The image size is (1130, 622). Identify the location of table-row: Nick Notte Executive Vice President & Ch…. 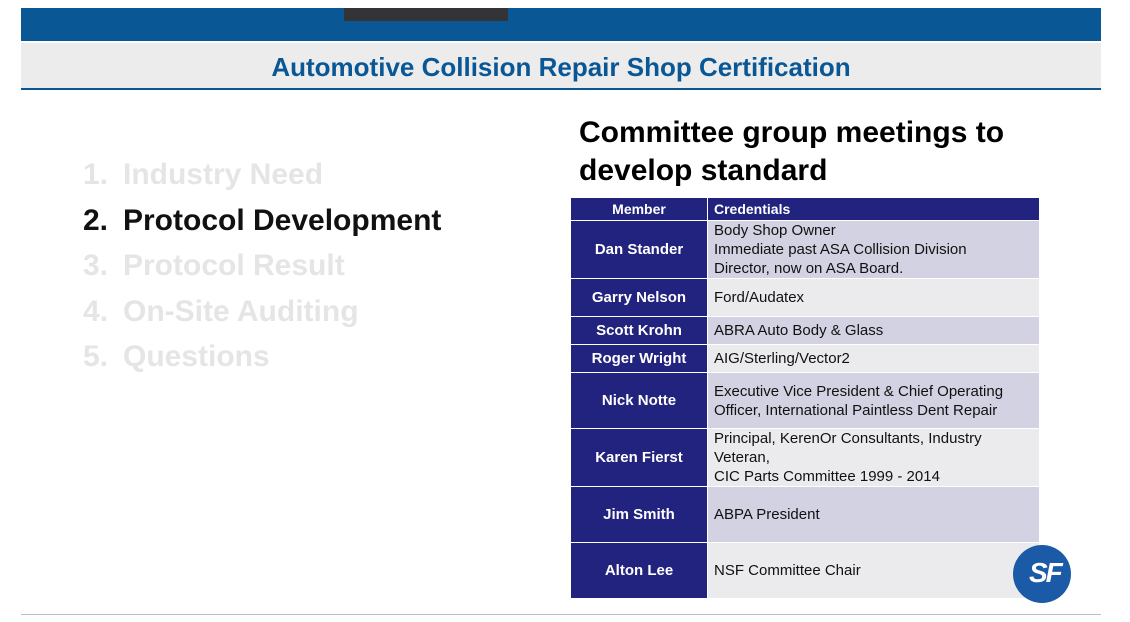
(805, 400).